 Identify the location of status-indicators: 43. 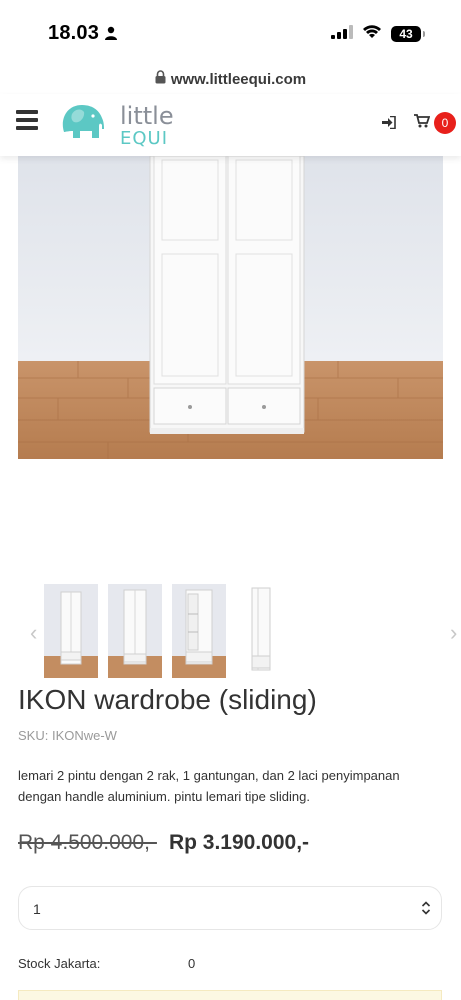
(378, 34).